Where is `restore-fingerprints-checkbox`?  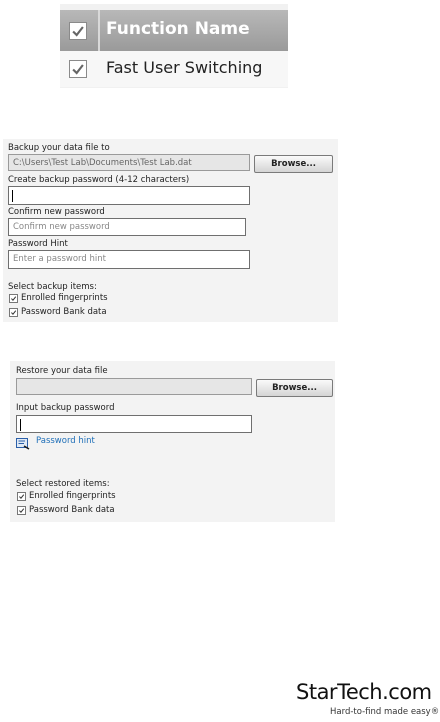
restore-fingerprints-checkbox is located at coordinates (21, 496).